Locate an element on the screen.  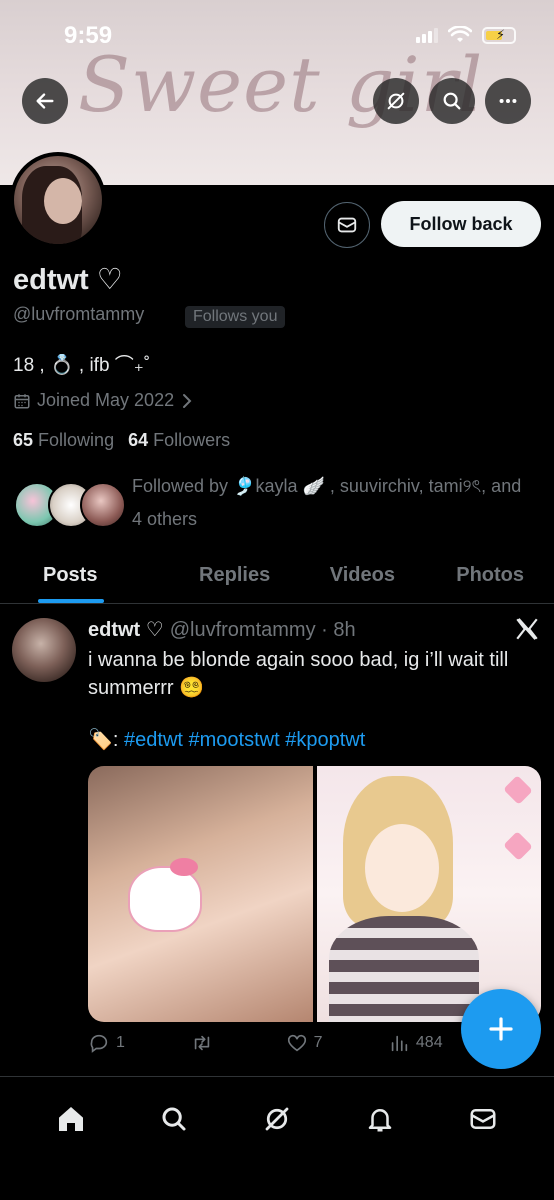
following-link: 65 Following is located at coordinates (63, 440).